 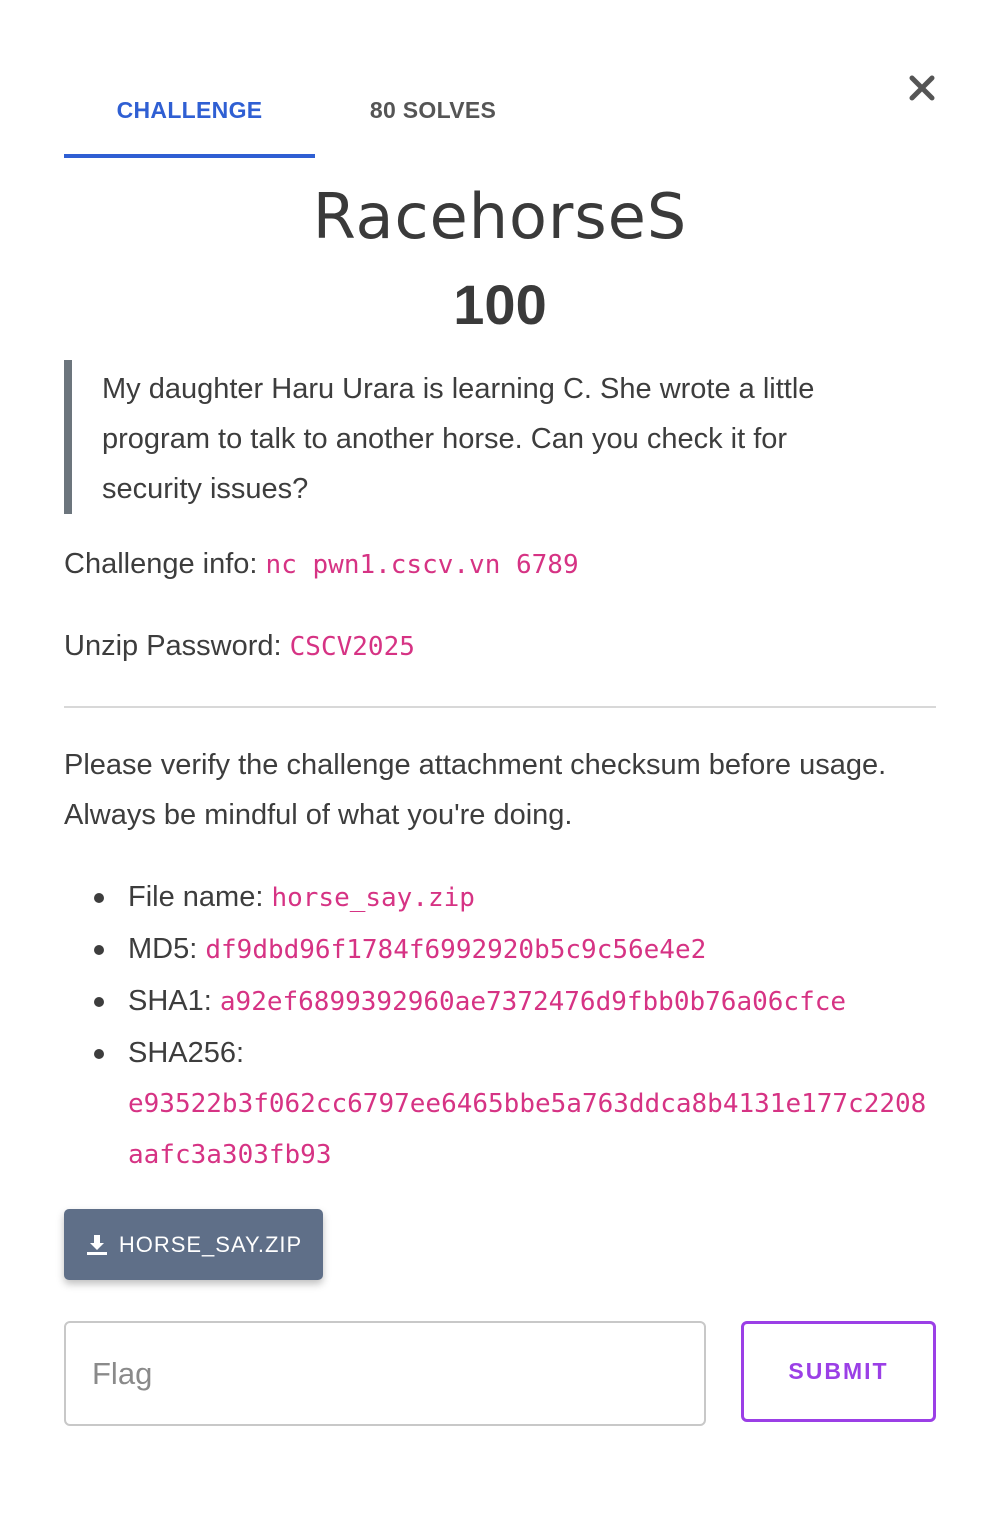 What do you see at coordinates (210, 1244) in the screenshot?
I see `download-button-label: HORSE_SAY.ZIP` at bounding box center [210, 1244].